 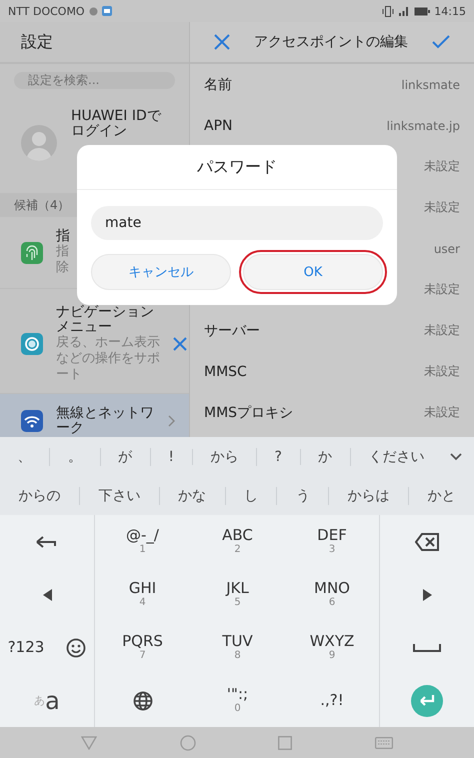 I want to click on field-label: 名前, so click(x=218, y=85).